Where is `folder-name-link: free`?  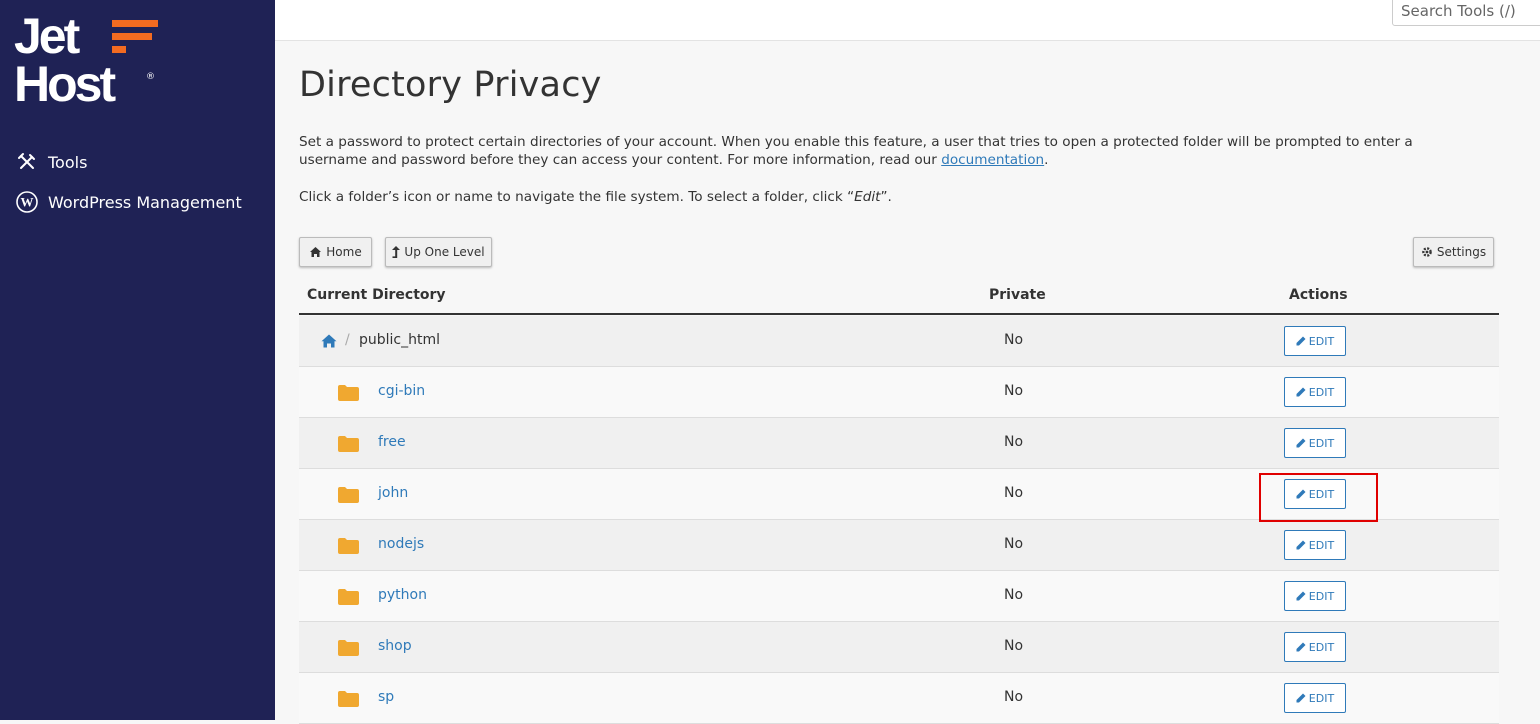
folder-name-link: free is located at coordinates (392, 442).